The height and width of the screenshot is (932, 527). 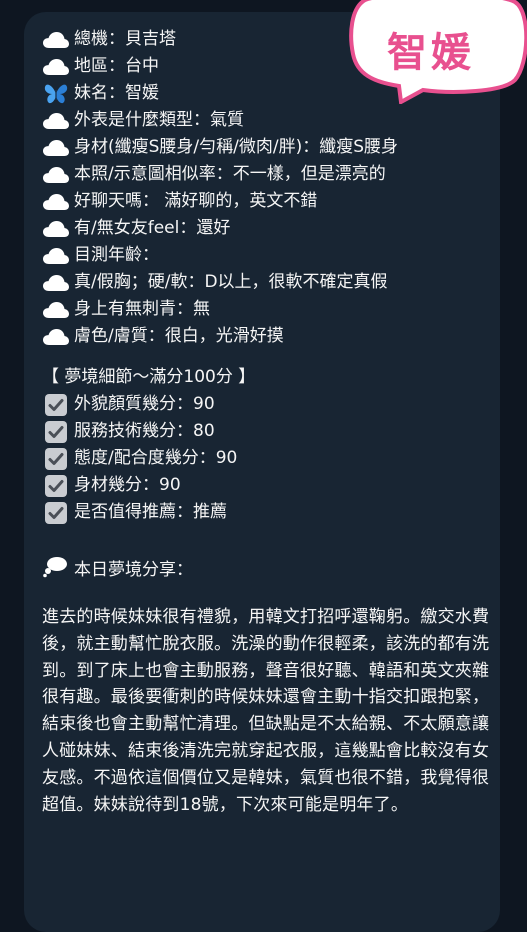 What do you see at coordinates (196, 201) in the screenshot?
I see `profile-item-text: 好聊天嗎： 滿好聊的，英文不錯` at bounding box center [196, 201].